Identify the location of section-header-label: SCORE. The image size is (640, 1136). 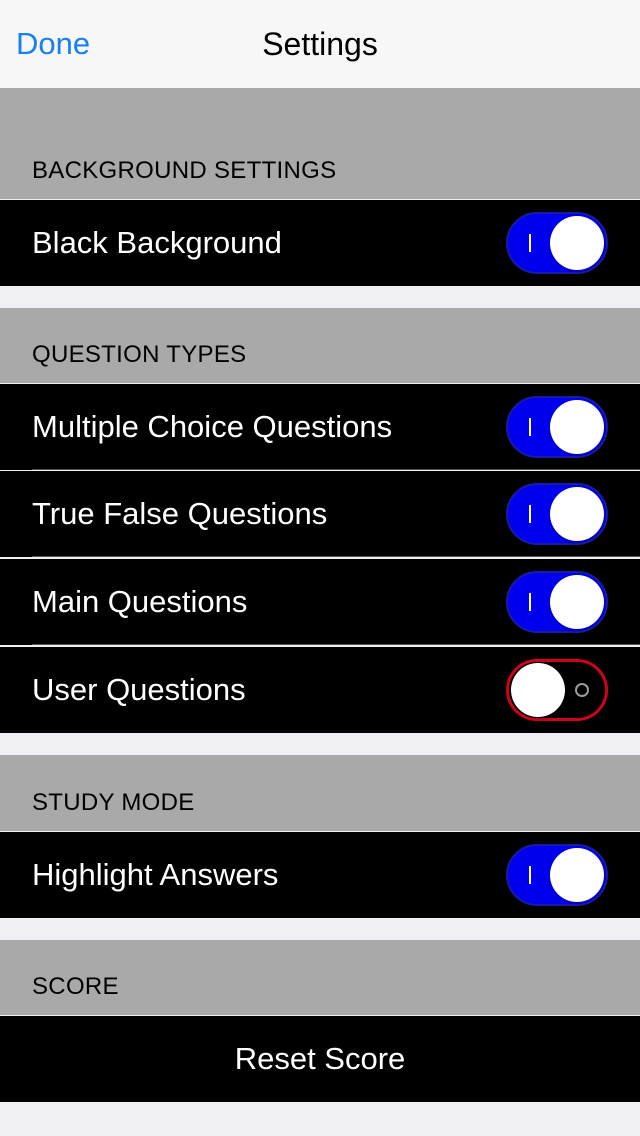
(75, 986).